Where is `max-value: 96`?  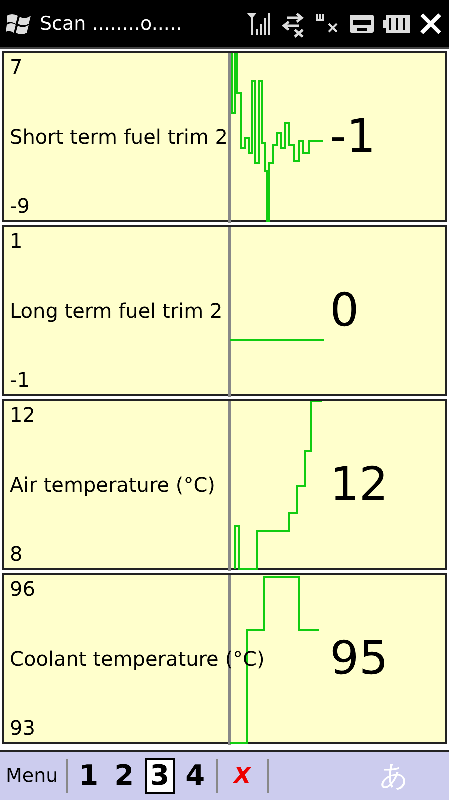 max-value: 96 is located at coordinates (23, 589).